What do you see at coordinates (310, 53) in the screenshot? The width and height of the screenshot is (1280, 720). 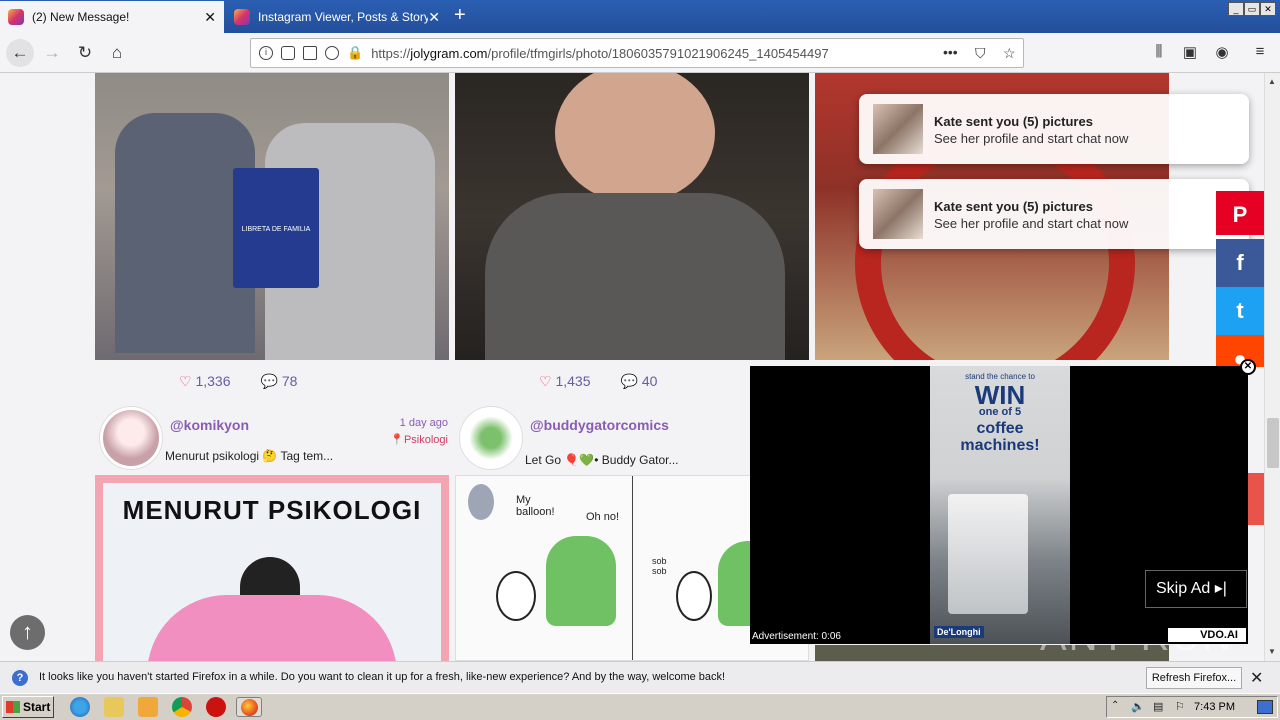 I see `permissions-icon` at bounding box center [310, 53].